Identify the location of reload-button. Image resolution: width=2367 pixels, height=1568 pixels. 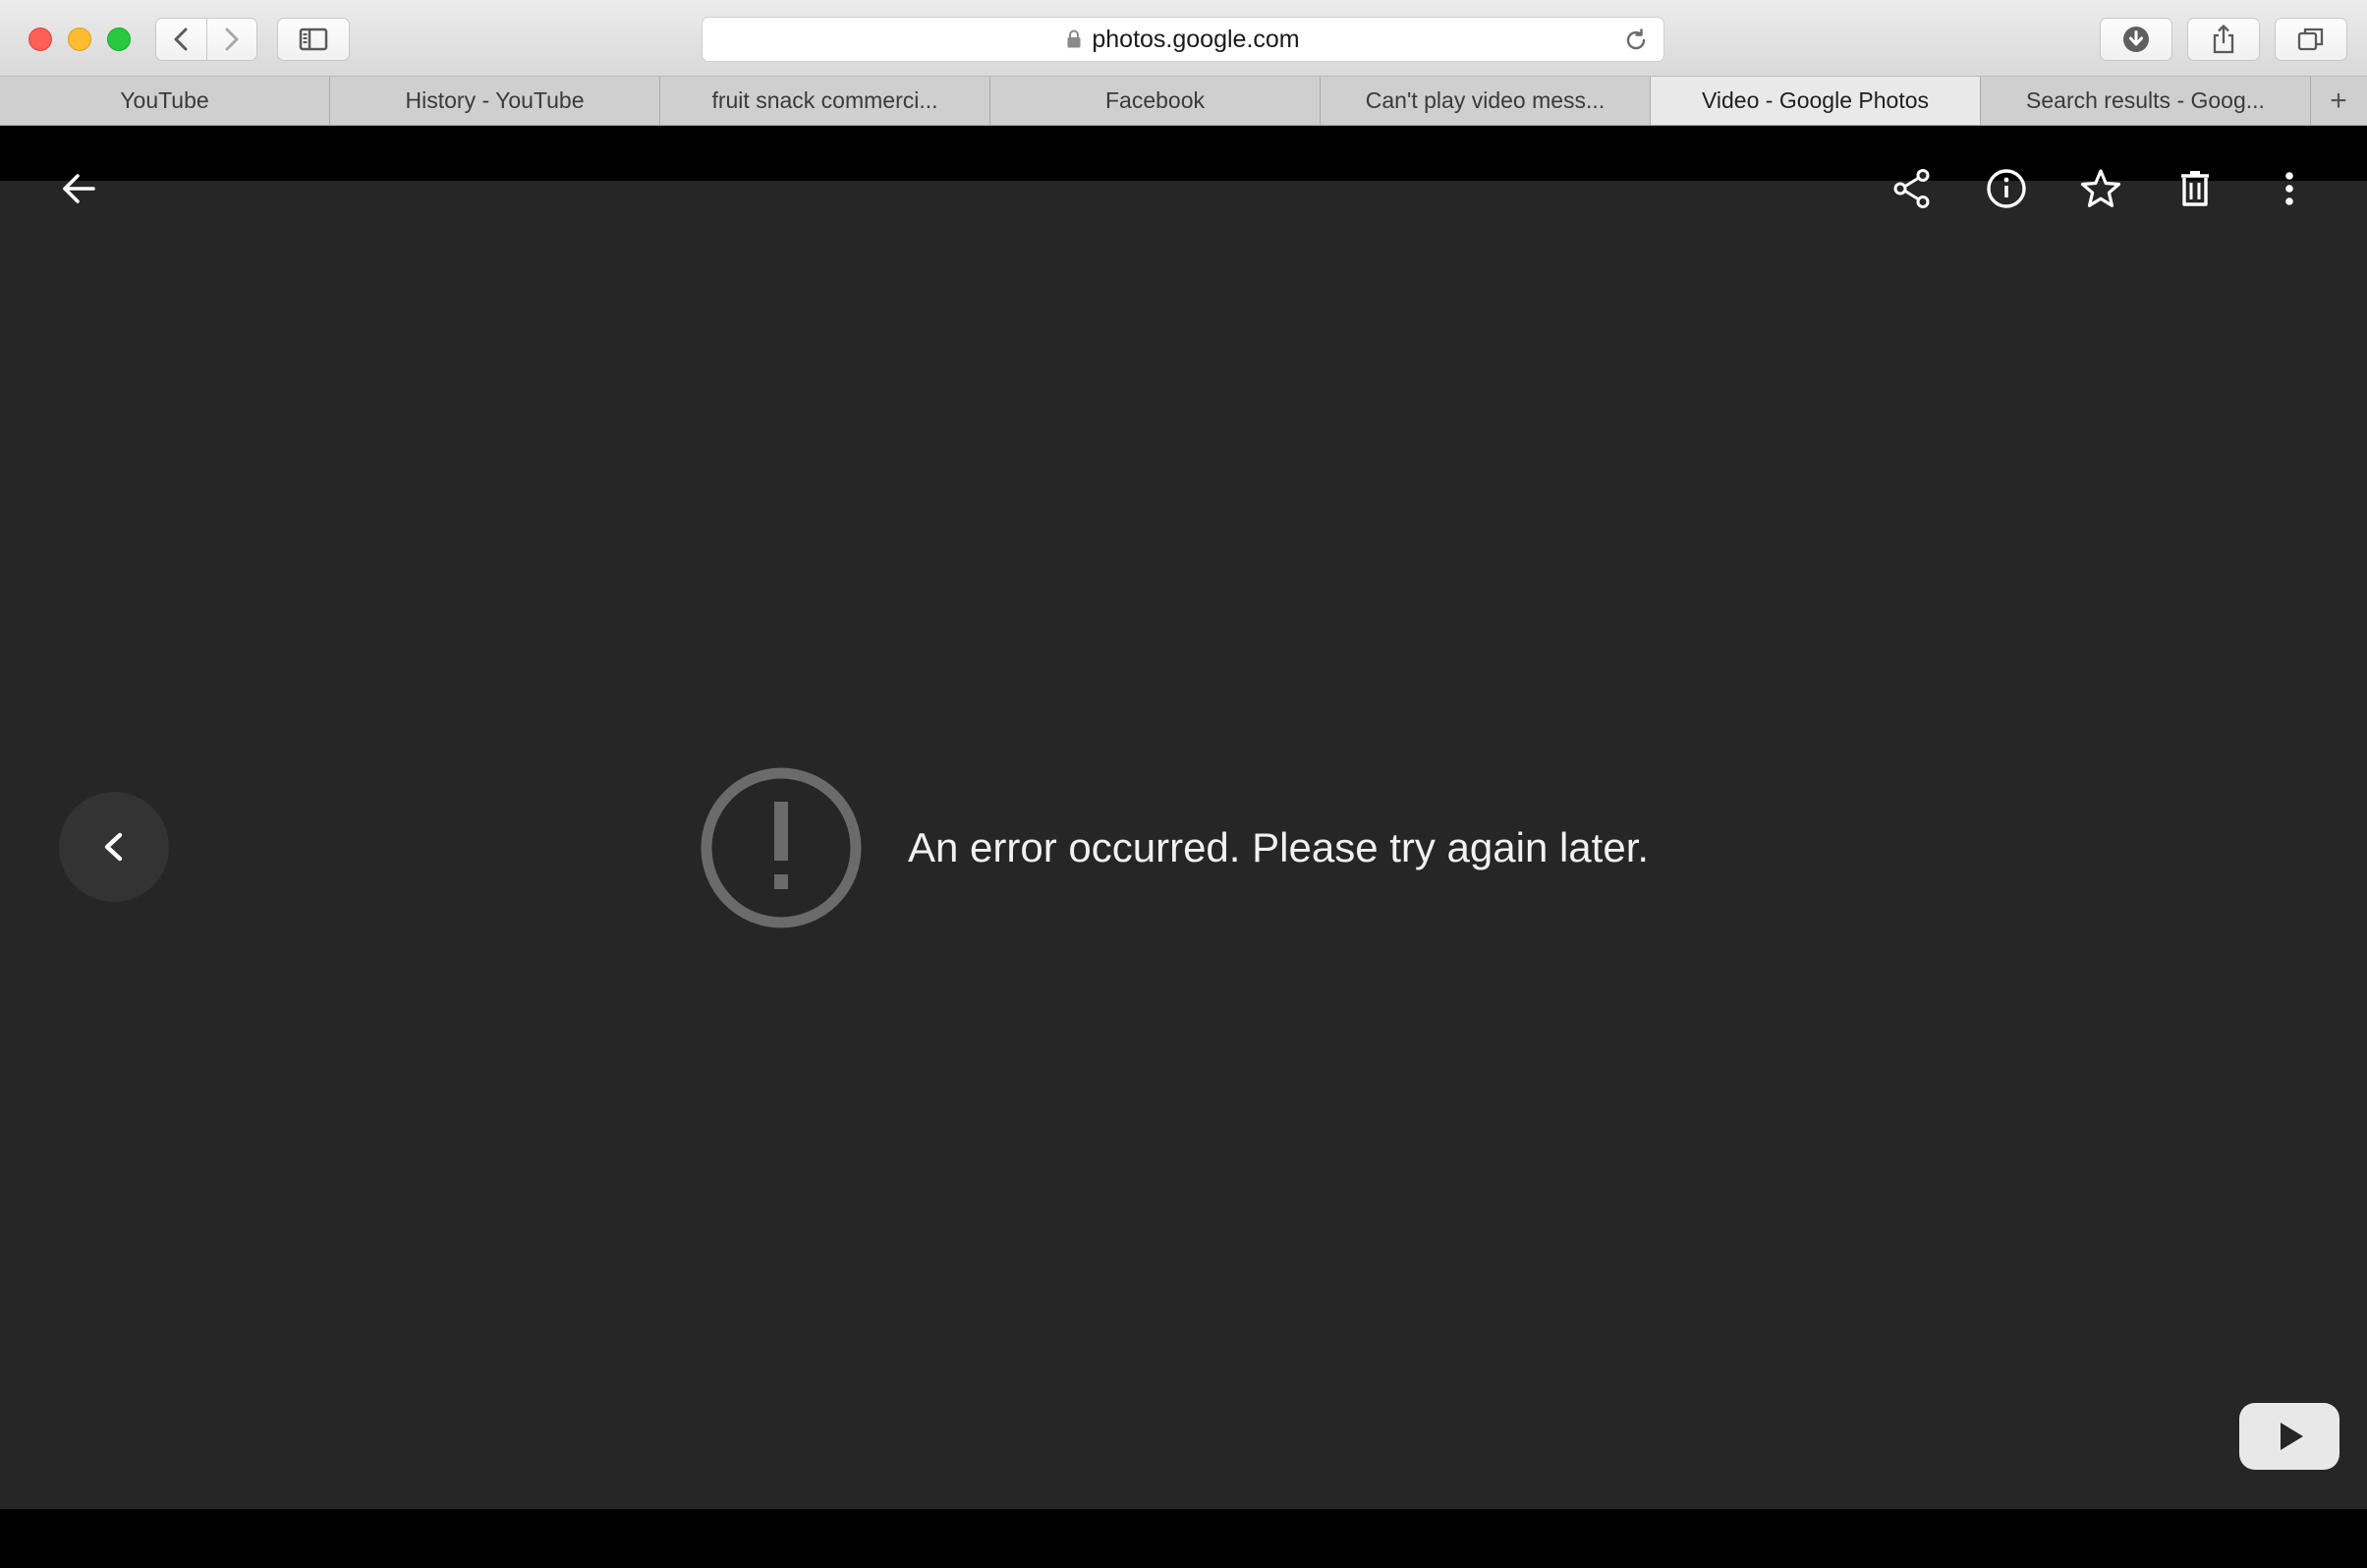
(1636, 43).